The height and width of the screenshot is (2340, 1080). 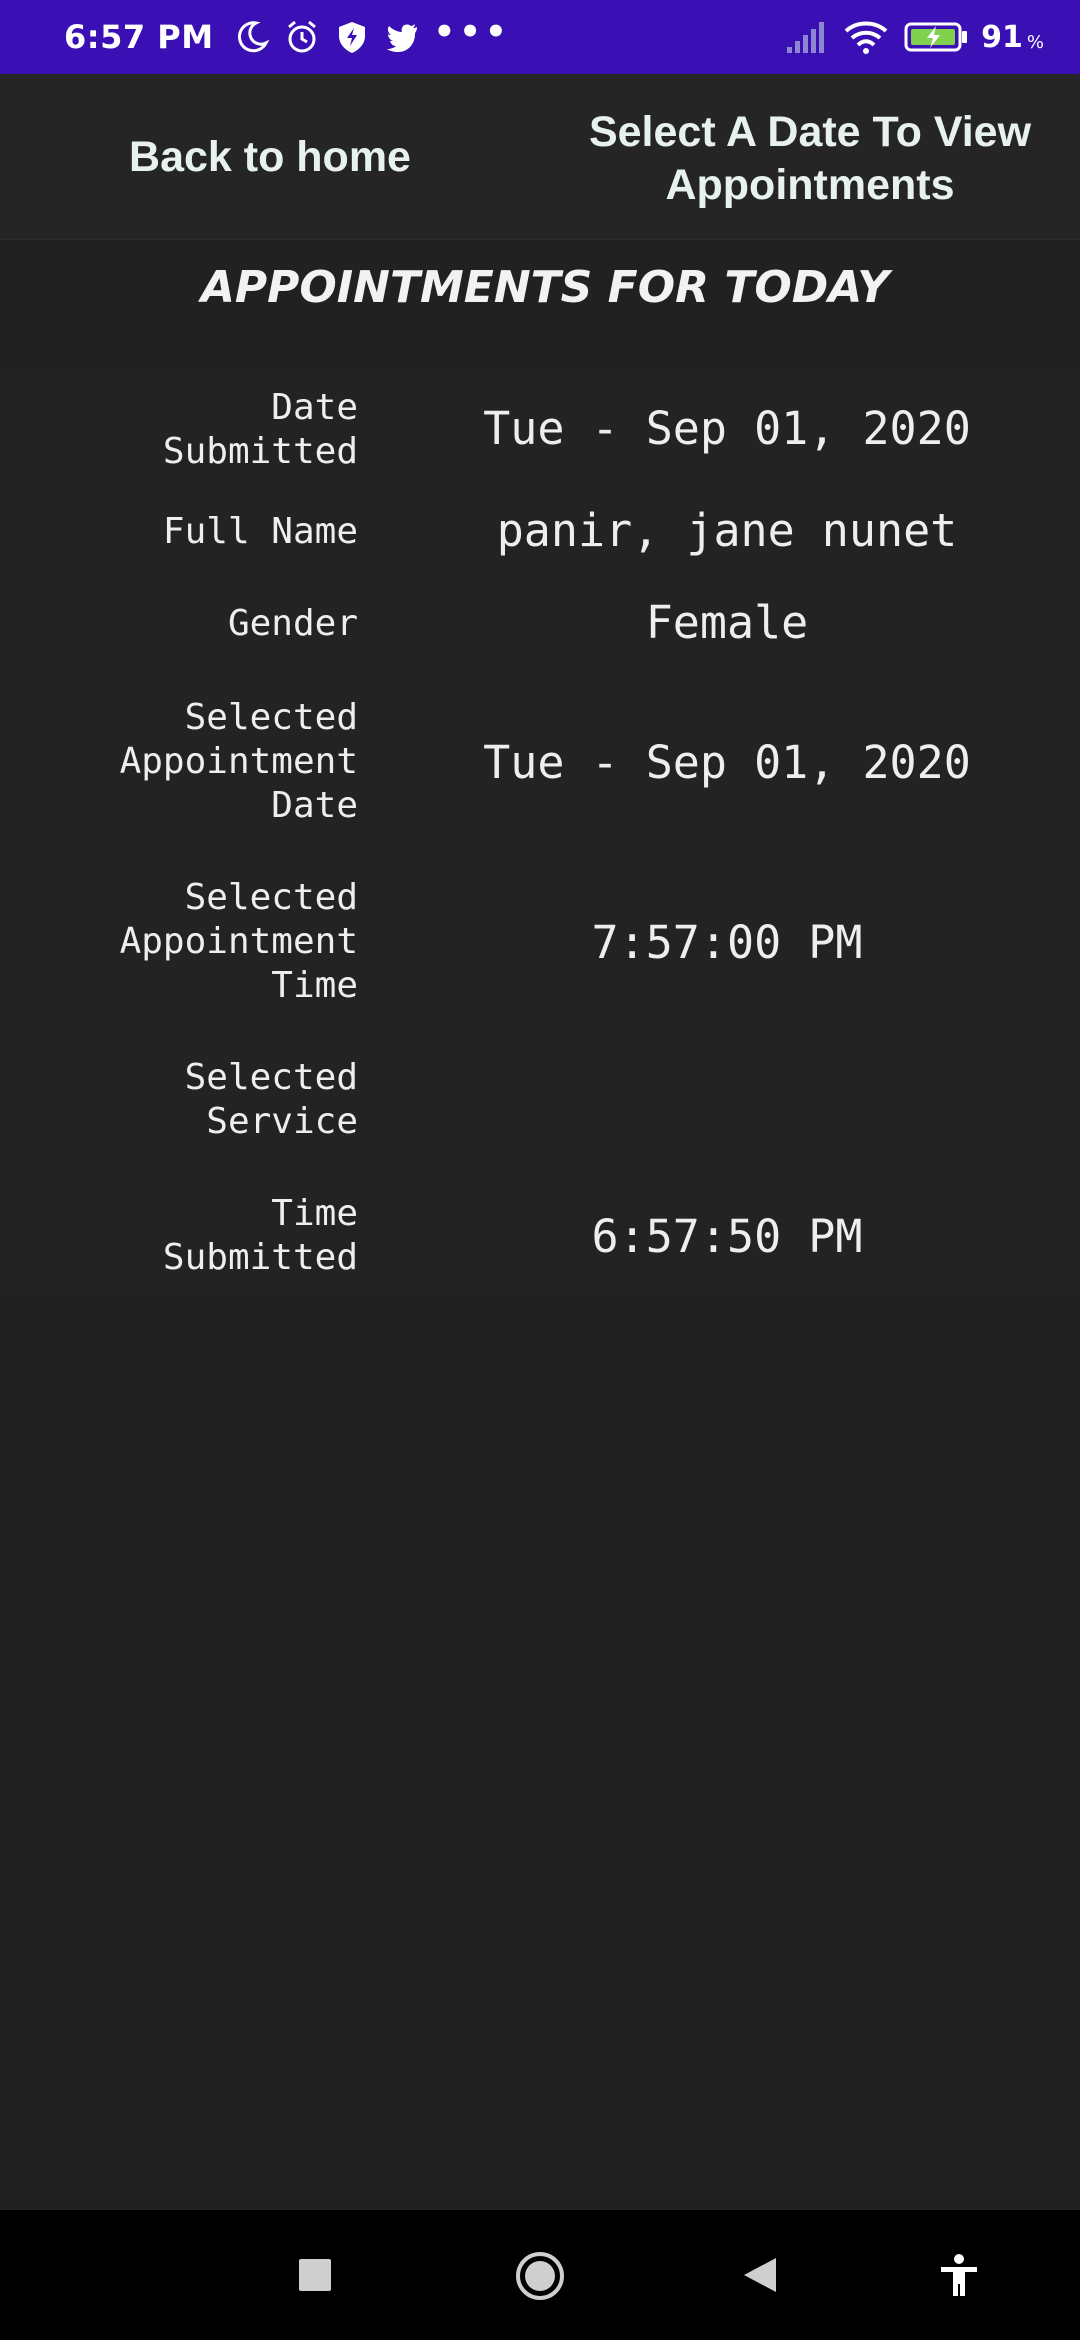 What do you see at coordinates (540, 2278) in the screenshot?
I see `home-circle-icon` at bounding box center [540, 2278].